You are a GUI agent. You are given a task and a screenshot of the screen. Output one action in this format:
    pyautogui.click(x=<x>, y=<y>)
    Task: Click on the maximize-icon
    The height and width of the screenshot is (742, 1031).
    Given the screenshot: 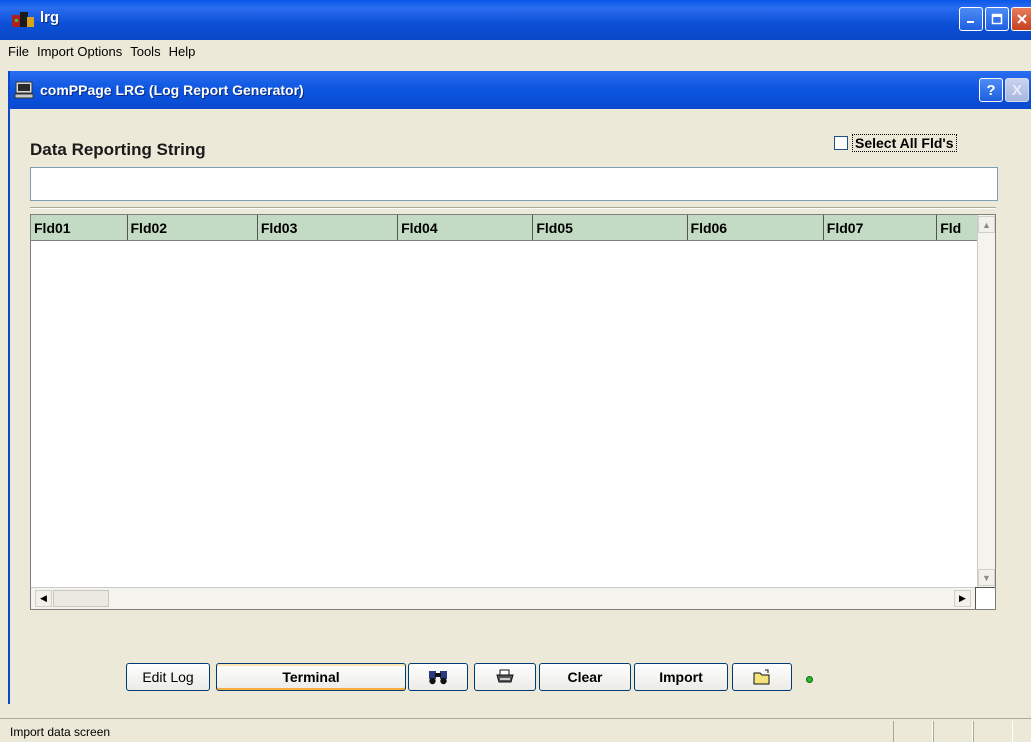 What is the action you would take?
    pyautogui.click(x=997, y=19)
    